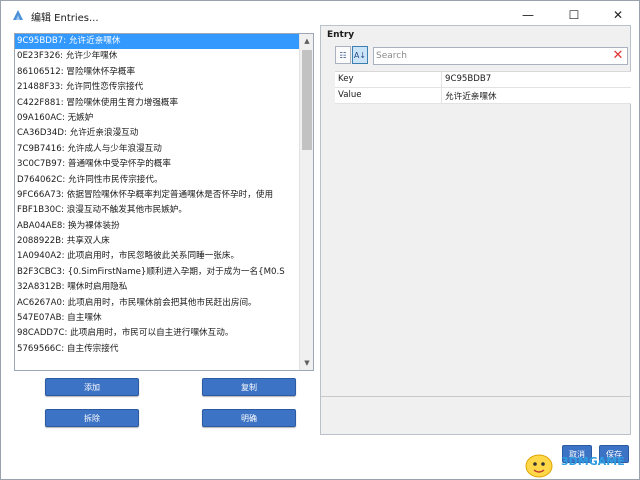 The width and height of the screenshot is (640, 480). I want to click on property-row-value: Value 允许近亲嘿休, so click(483, 96).